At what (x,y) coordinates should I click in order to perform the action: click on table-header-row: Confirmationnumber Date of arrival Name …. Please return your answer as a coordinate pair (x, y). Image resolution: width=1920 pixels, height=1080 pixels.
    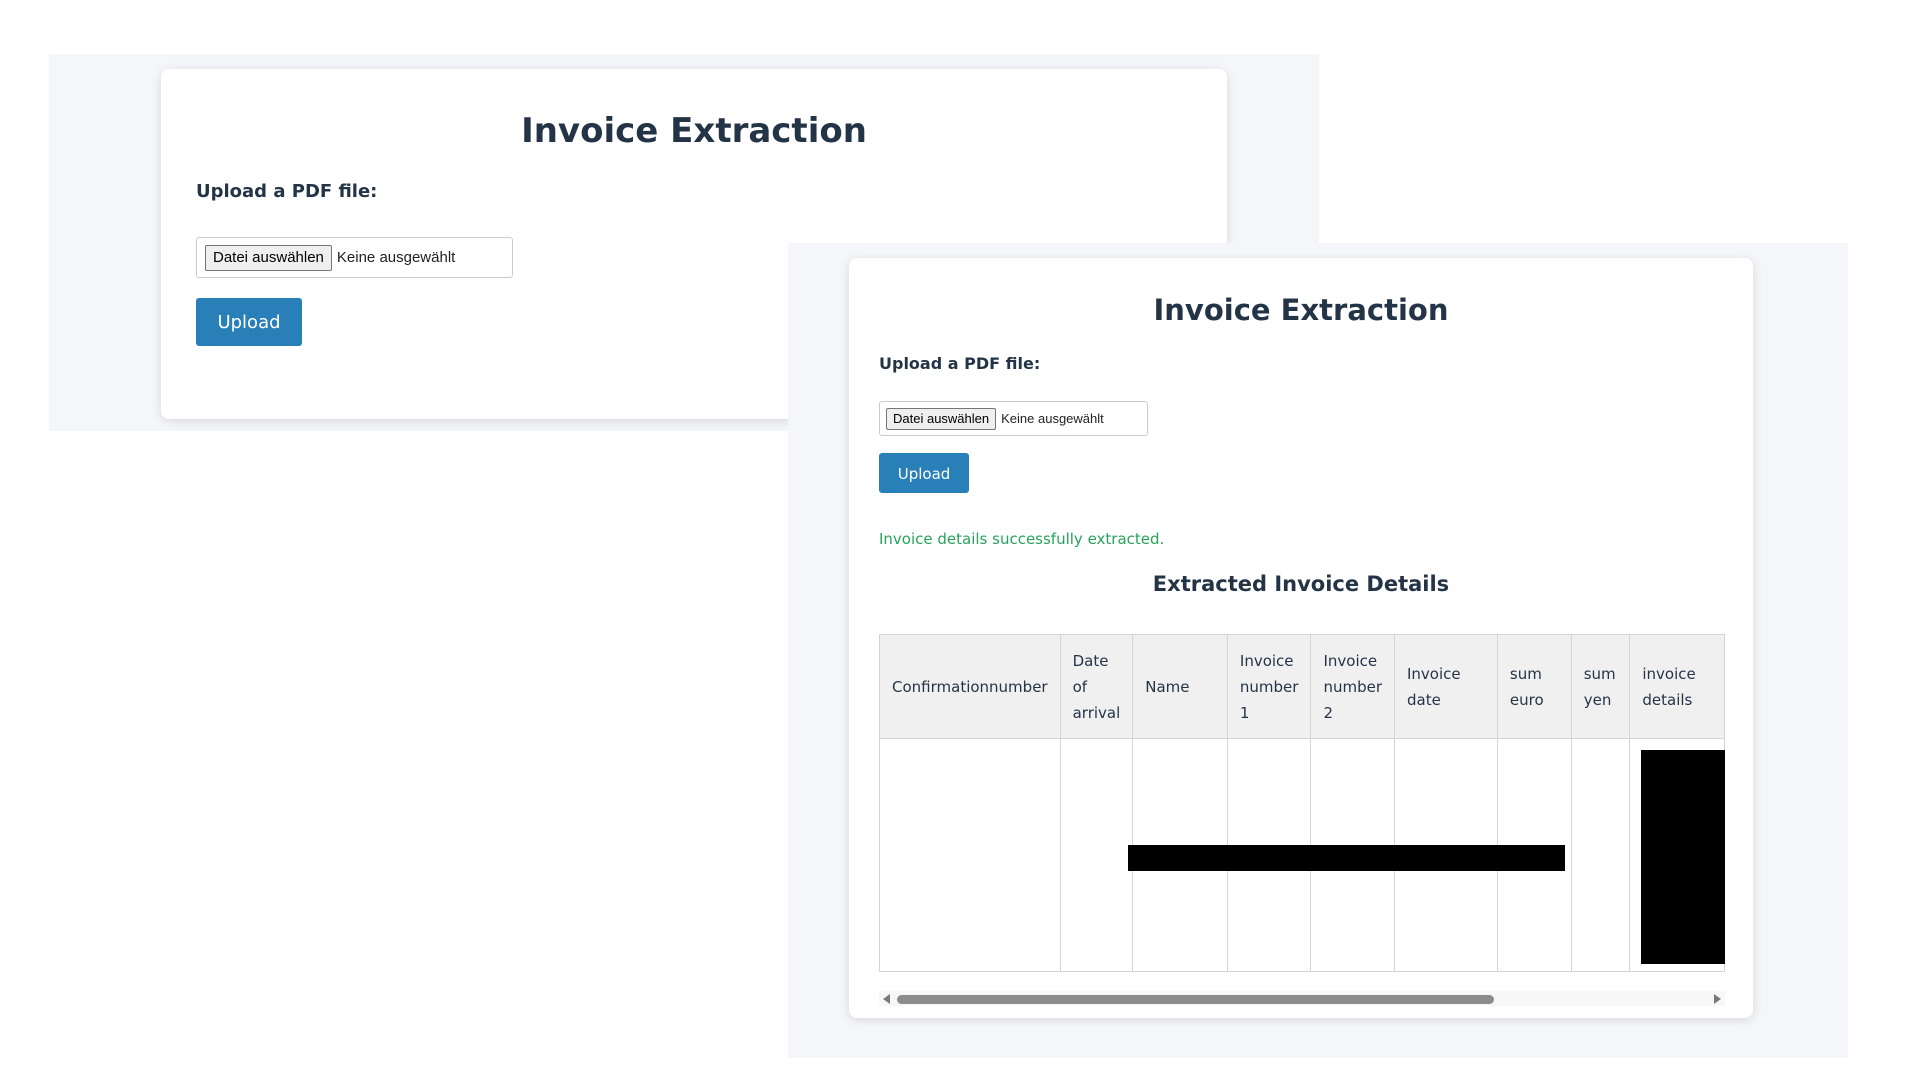
    Looking at the image, I should click on (1302, 686).